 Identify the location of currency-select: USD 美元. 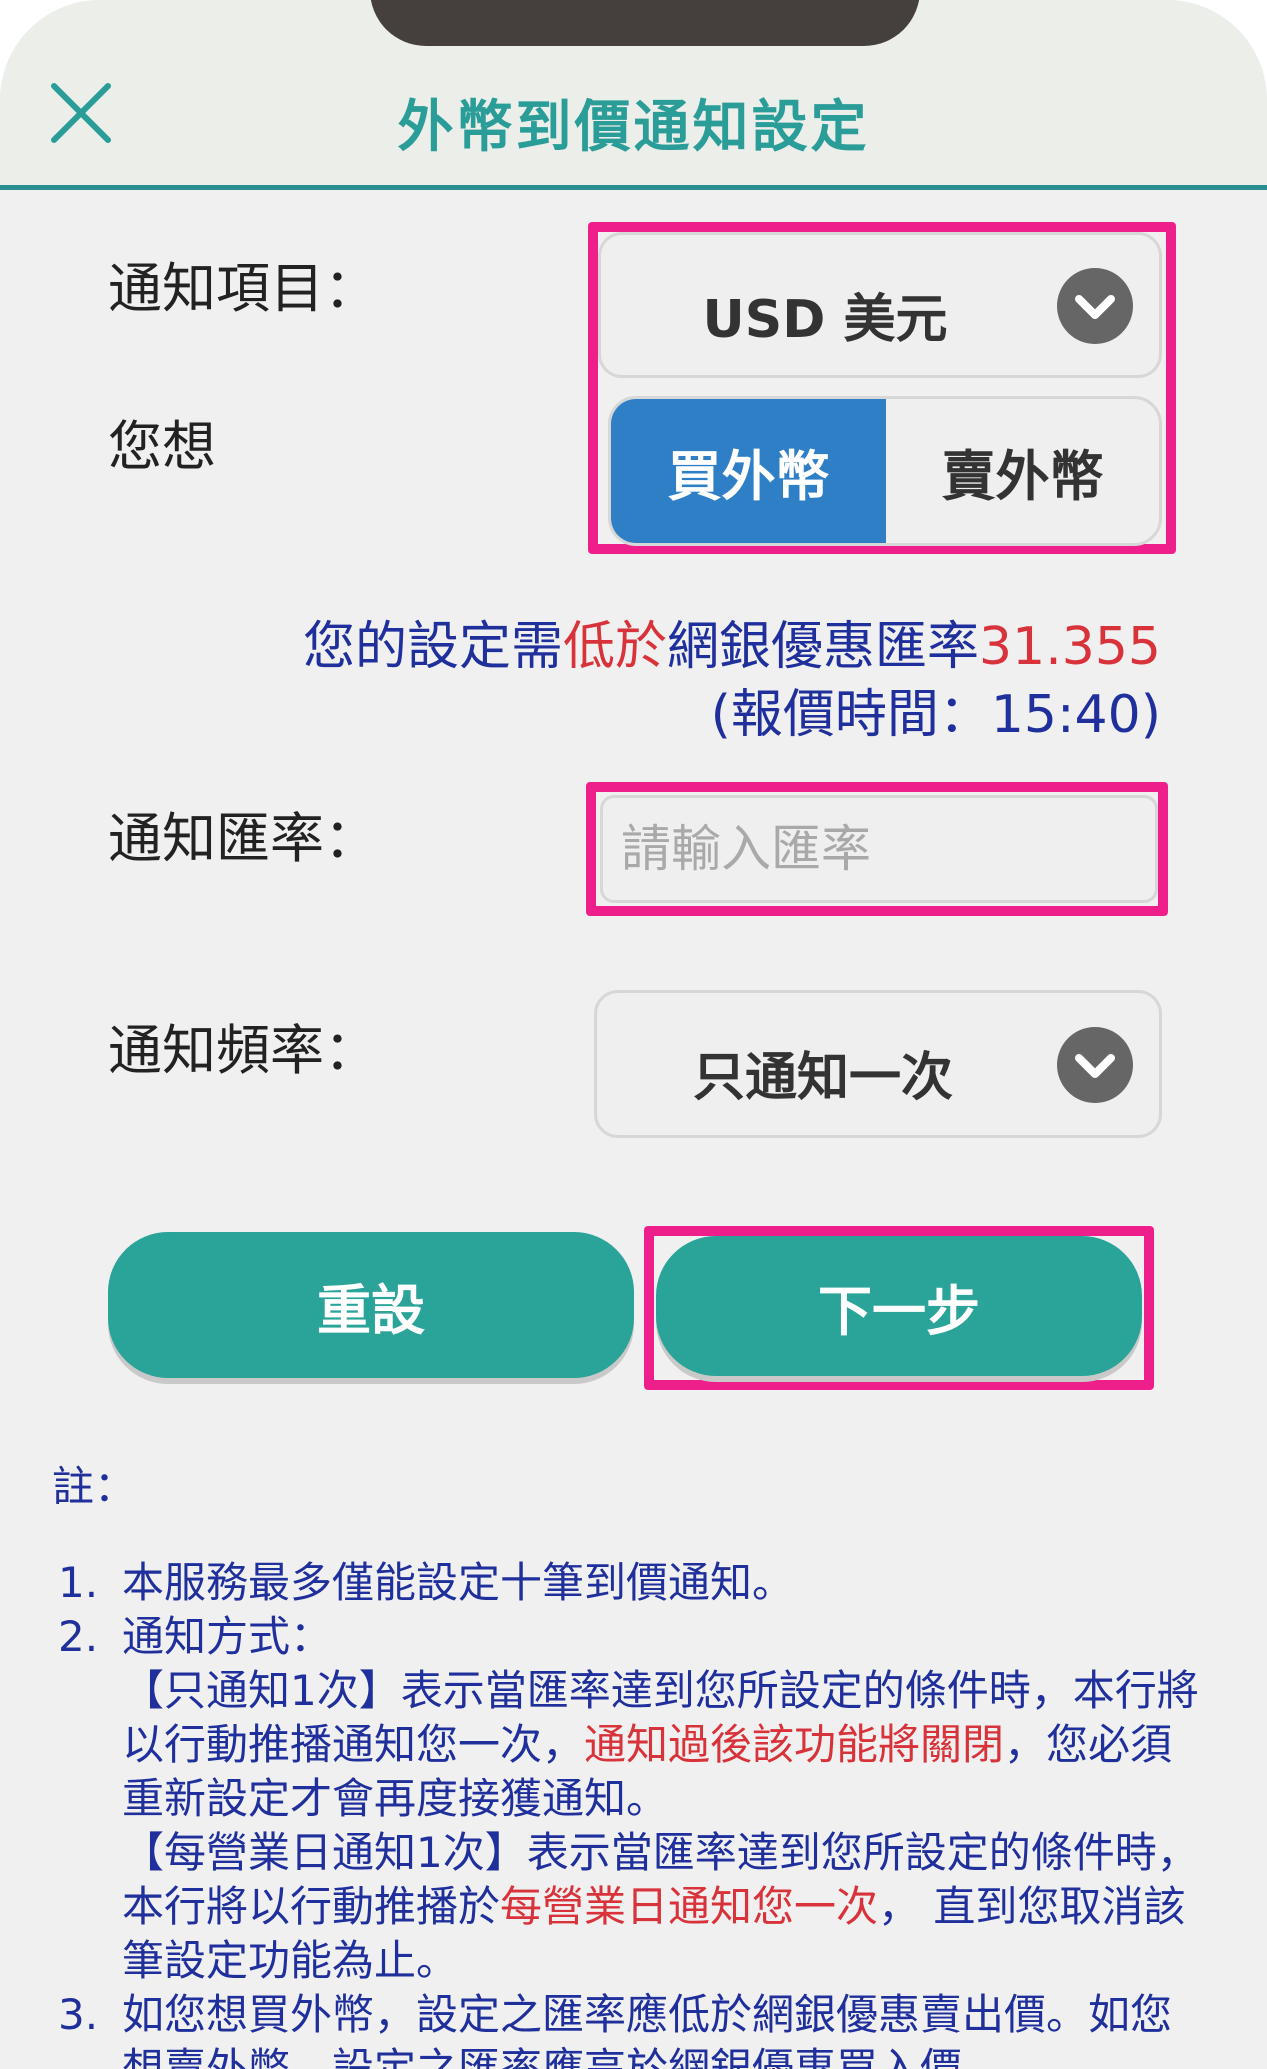
(880, 305).